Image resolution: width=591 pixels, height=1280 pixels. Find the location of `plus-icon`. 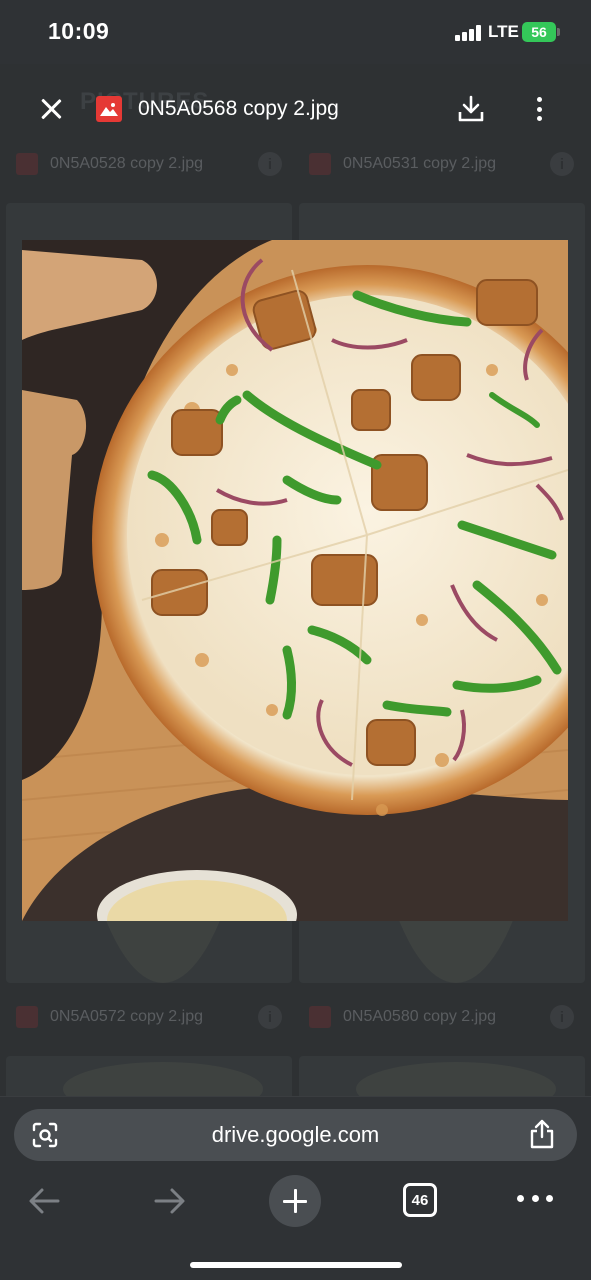

plus-icon is located at coordinates (295, 1201).